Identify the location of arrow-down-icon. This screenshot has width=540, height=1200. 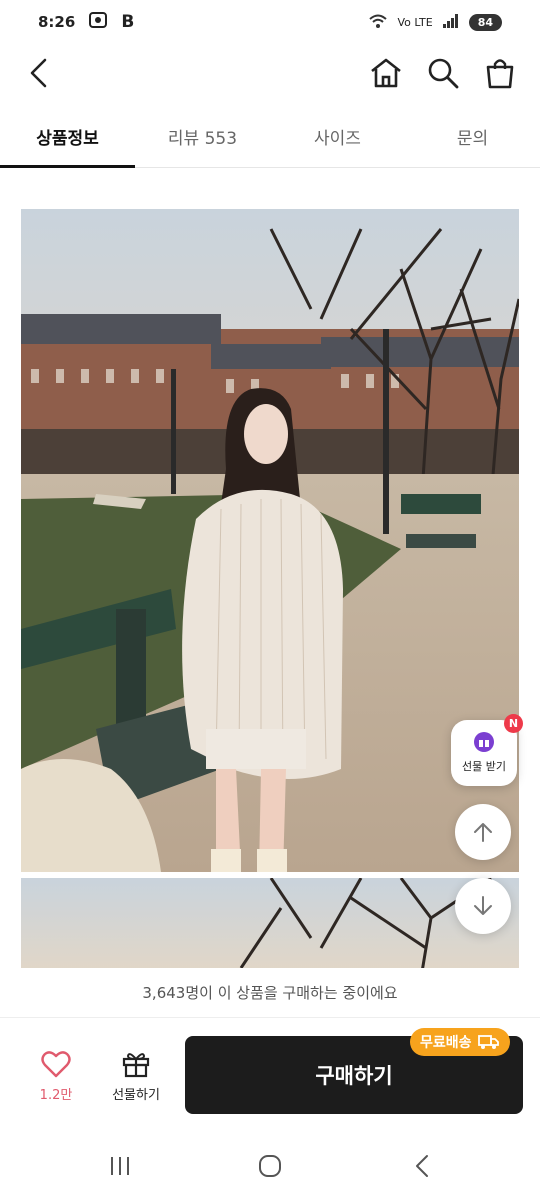
(483, 905).